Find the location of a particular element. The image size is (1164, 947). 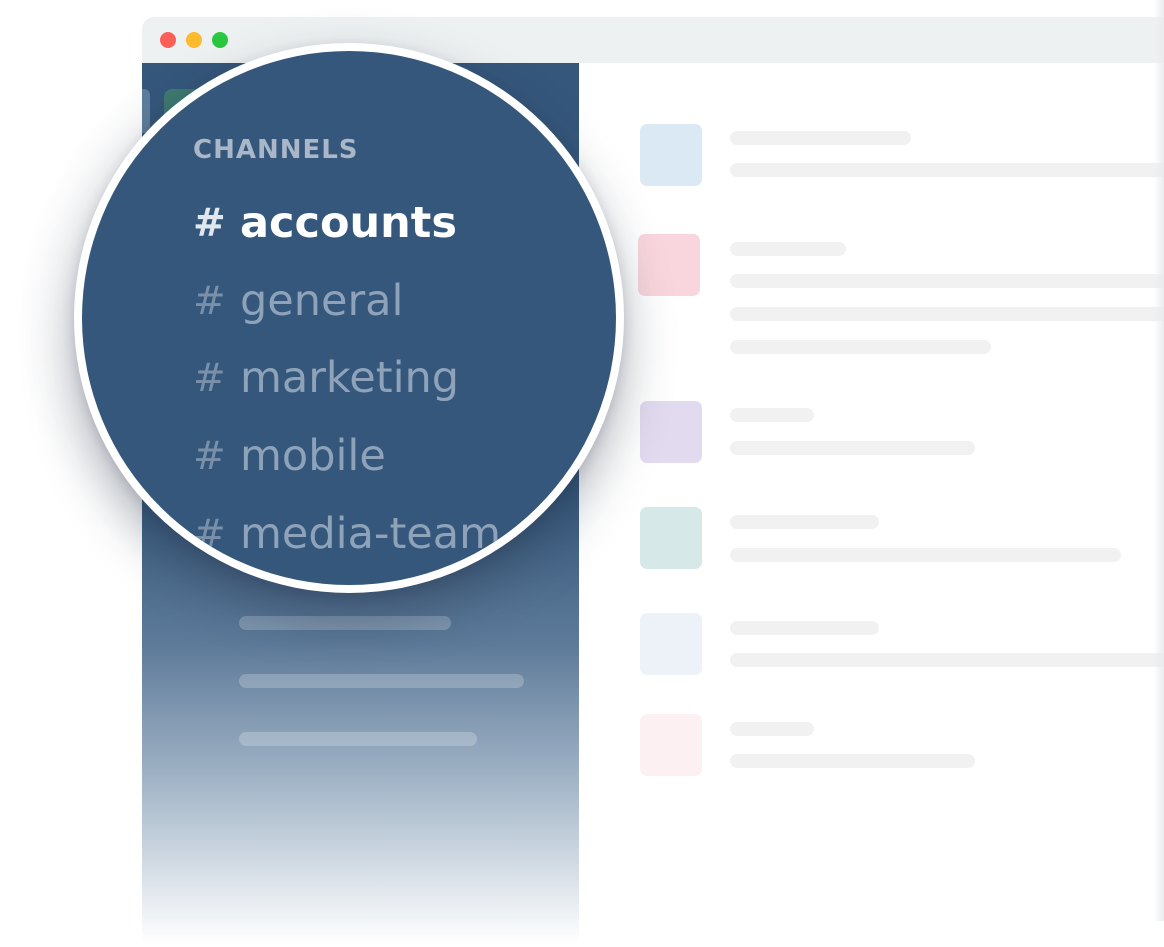

window-controls is located at coordinates (194, 40).